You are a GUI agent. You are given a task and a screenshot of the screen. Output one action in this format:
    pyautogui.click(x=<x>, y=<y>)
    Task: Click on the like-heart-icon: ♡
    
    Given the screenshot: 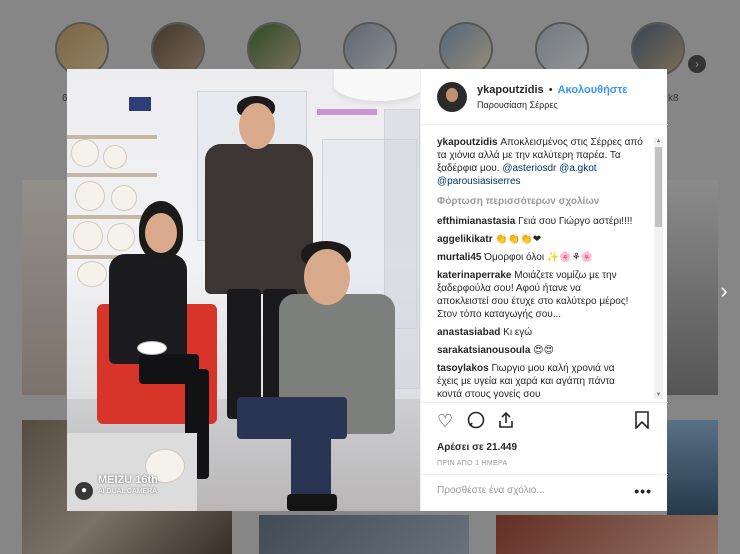 What is the action you would take?
    pyautogui.click(x=445, y=421)
    